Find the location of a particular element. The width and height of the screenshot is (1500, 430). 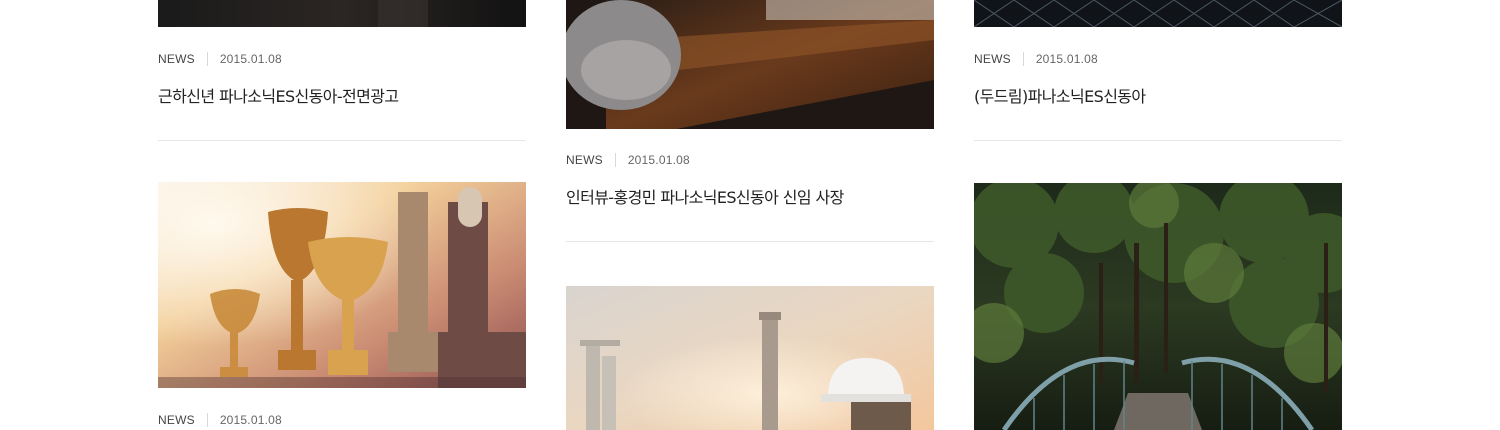

post-title: 인터뷰-홍경민 파나소닉ES신동아 신임 사장 is located at coordinates (705, 196).